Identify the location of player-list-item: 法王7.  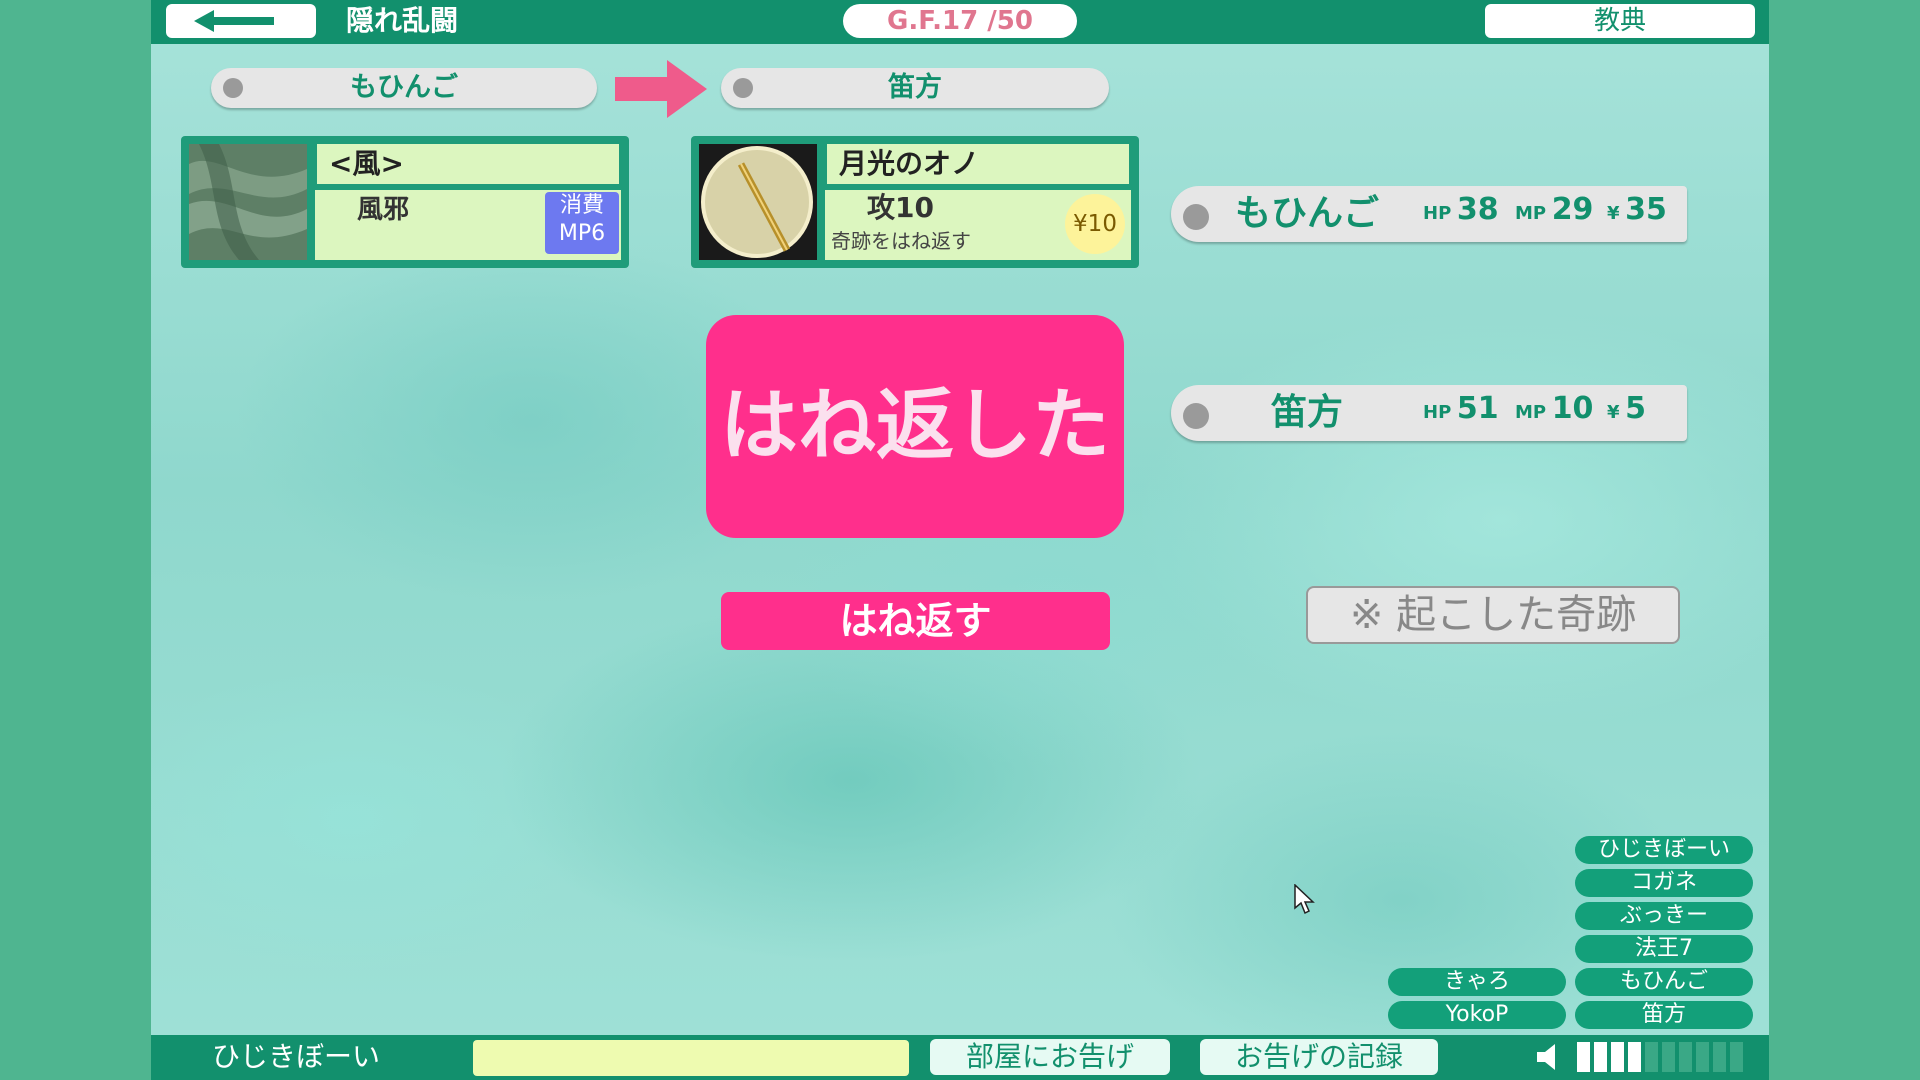
(1664, 949).